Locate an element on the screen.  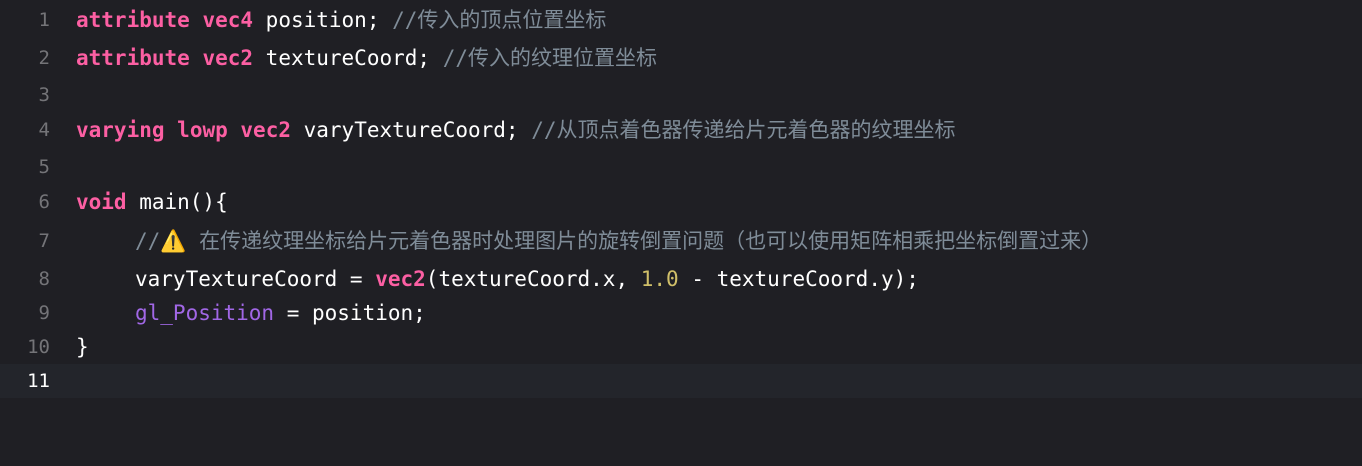
code-content: gl_Position = position; is located at coordinates (251, 313).